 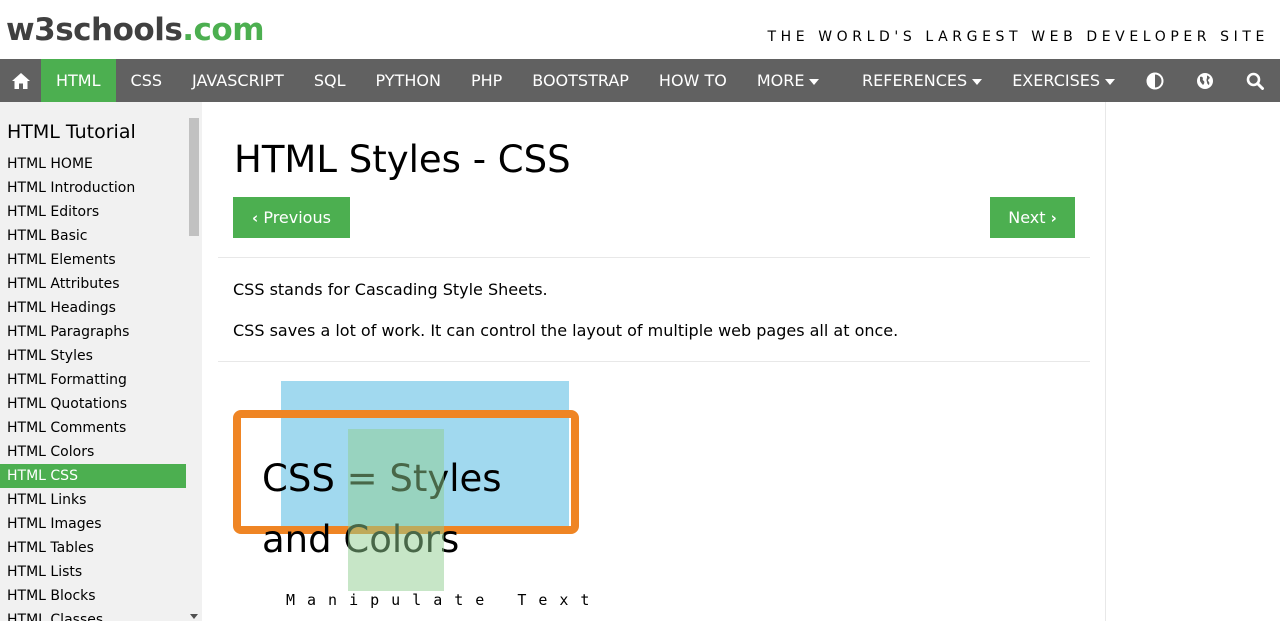 What do you see at coordinates (93, 524) in the screenshot?
I see `sidebar-item: HTML Images` at bounding box center [93, 524].